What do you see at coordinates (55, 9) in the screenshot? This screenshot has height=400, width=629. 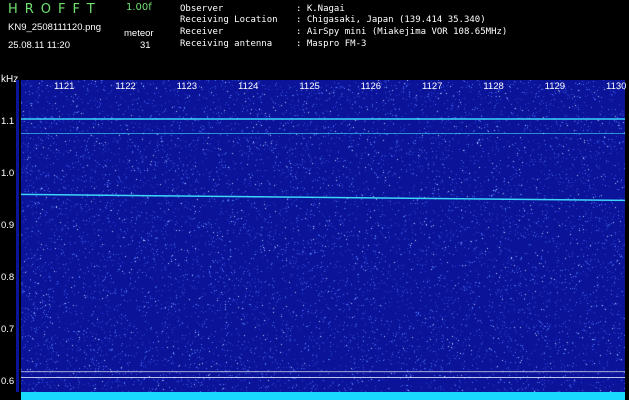 I see `app-title: HROFFT` at bounding box center [55, 9].